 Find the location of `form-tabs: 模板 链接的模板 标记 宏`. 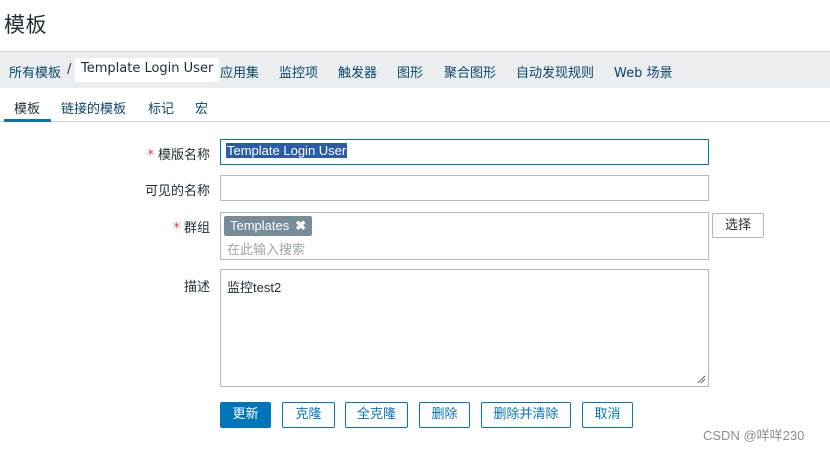

form-tabs: 模板 链接的模板 标记 宏 is located at coordinates (415, 107).